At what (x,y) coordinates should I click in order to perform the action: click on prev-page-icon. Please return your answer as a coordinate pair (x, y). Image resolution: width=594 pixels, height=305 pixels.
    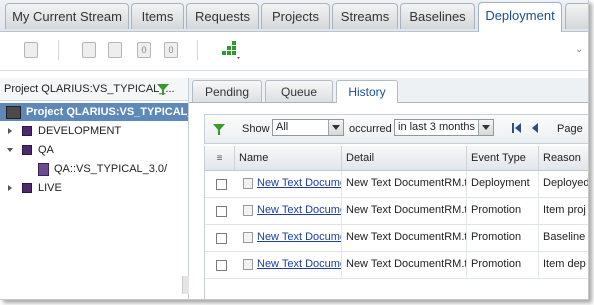
    Looking at the image, I should click on (535, 128).